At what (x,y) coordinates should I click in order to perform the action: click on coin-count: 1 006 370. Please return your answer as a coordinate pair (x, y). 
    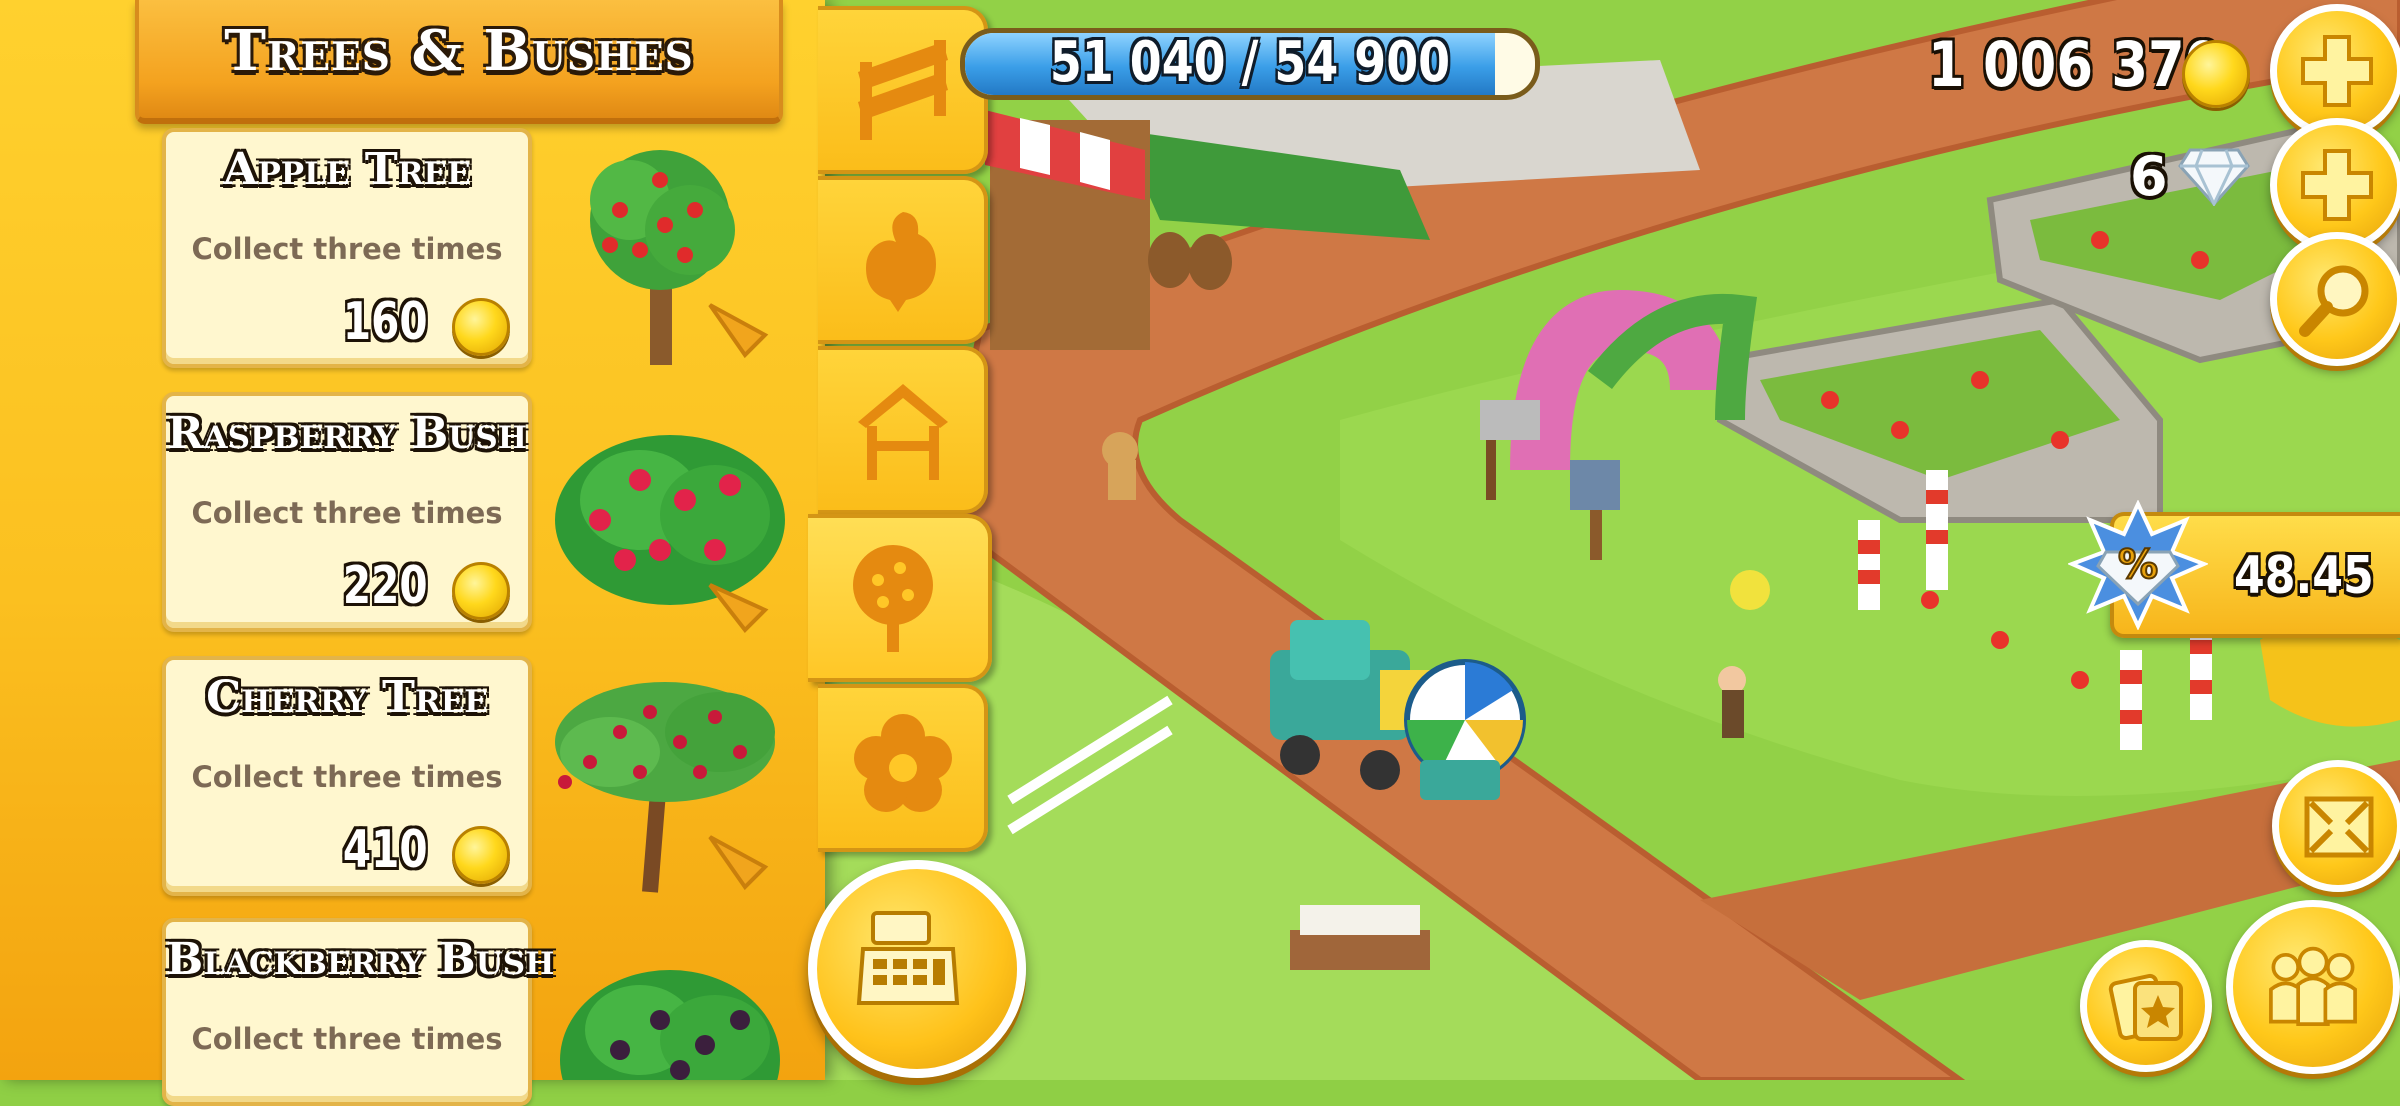
    Looking at the image, I should click on (2075, 64).